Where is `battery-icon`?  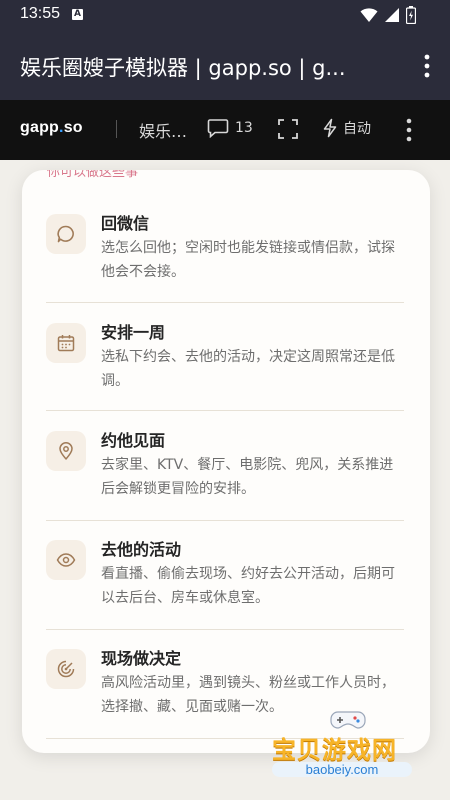 battery-icon is located at coordinates (411, 15).